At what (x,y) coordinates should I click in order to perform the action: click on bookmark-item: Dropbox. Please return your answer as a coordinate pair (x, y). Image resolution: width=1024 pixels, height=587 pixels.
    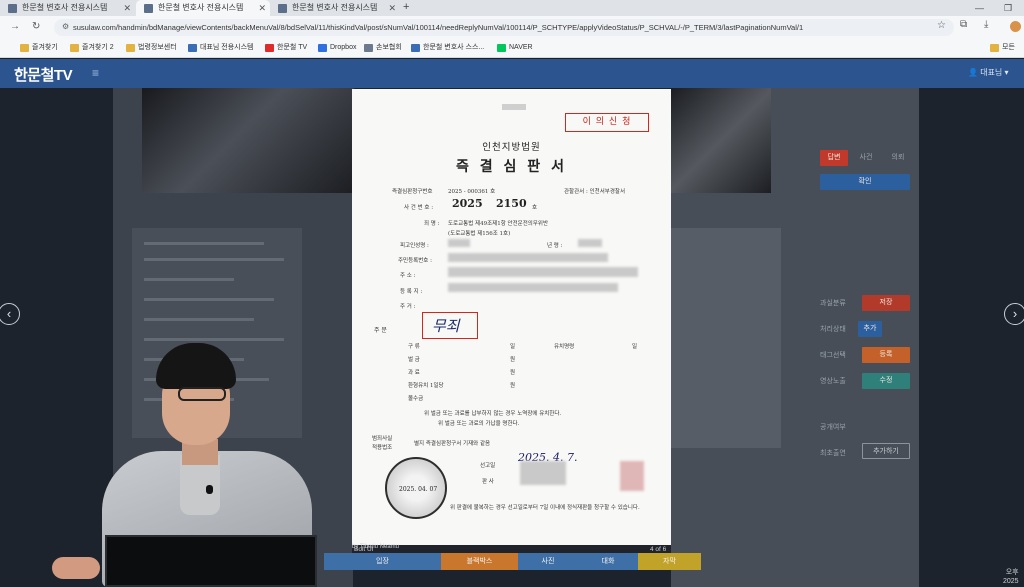
    Looking at the image, I should click on (337, 48).